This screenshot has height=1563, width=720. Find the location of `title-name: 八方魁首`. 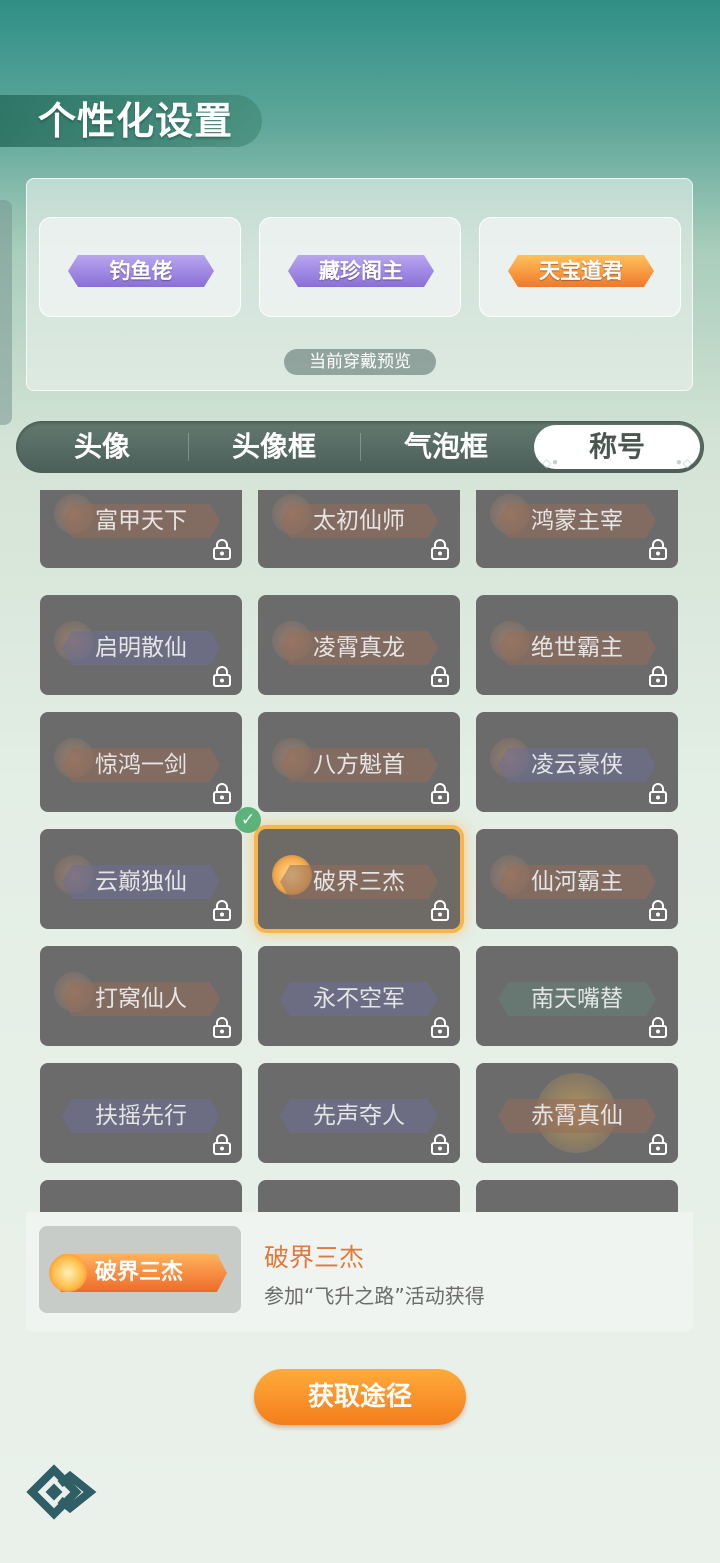

title-name: 八方魁首 is located at coordinates (359, 765).